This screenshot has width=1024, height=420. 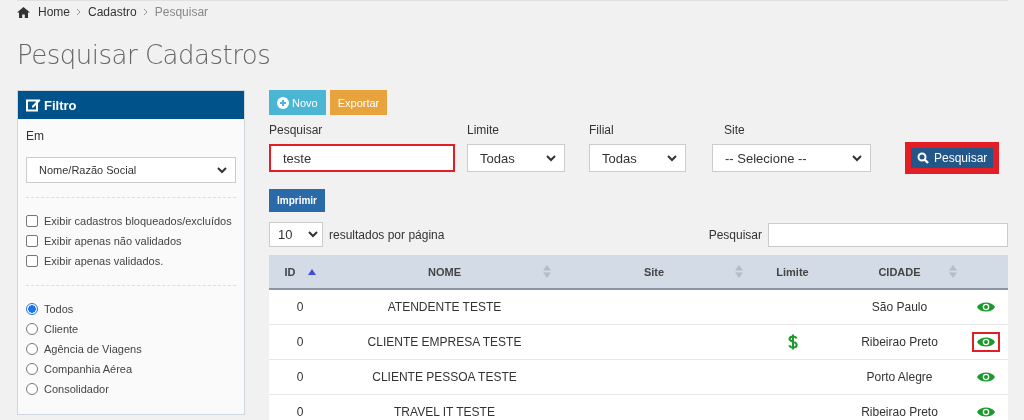 What do you see at coordinates (483, 130) in the screenshot?
I see `field-label: Limite` at bounding box center [483, 130].